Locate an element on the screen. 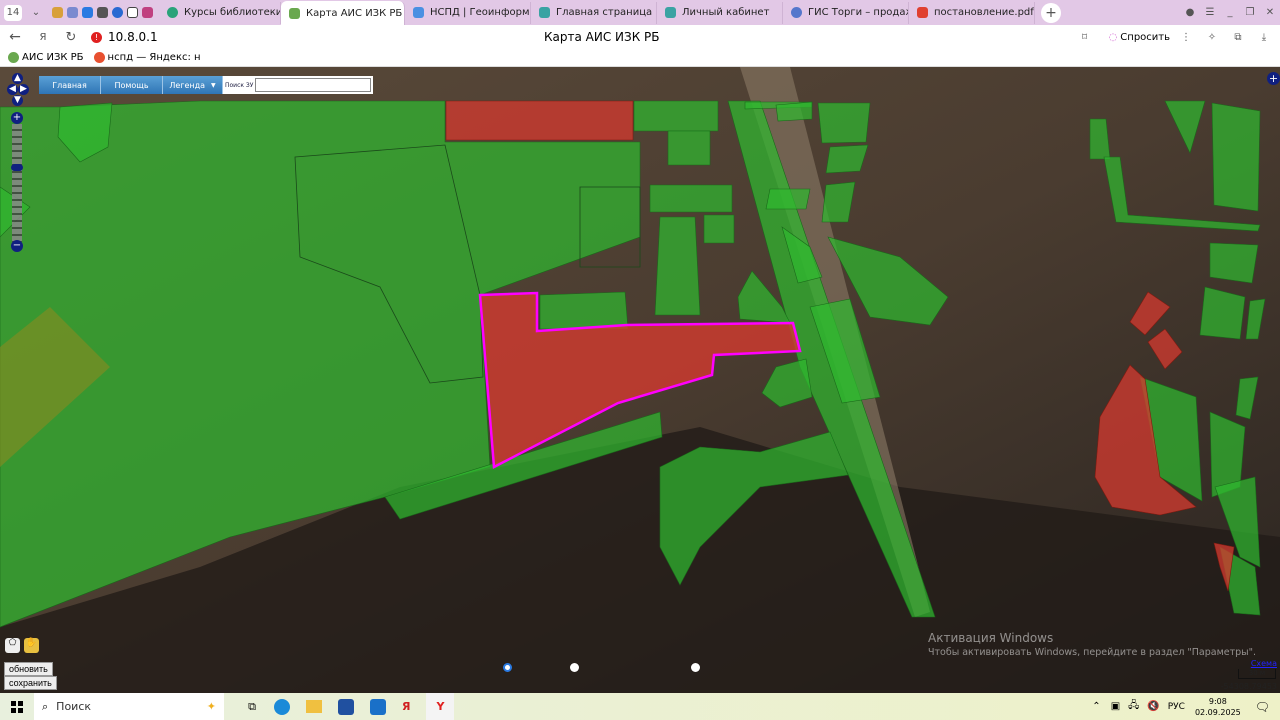  back-icon: ← is located at coordinates (15, 37).